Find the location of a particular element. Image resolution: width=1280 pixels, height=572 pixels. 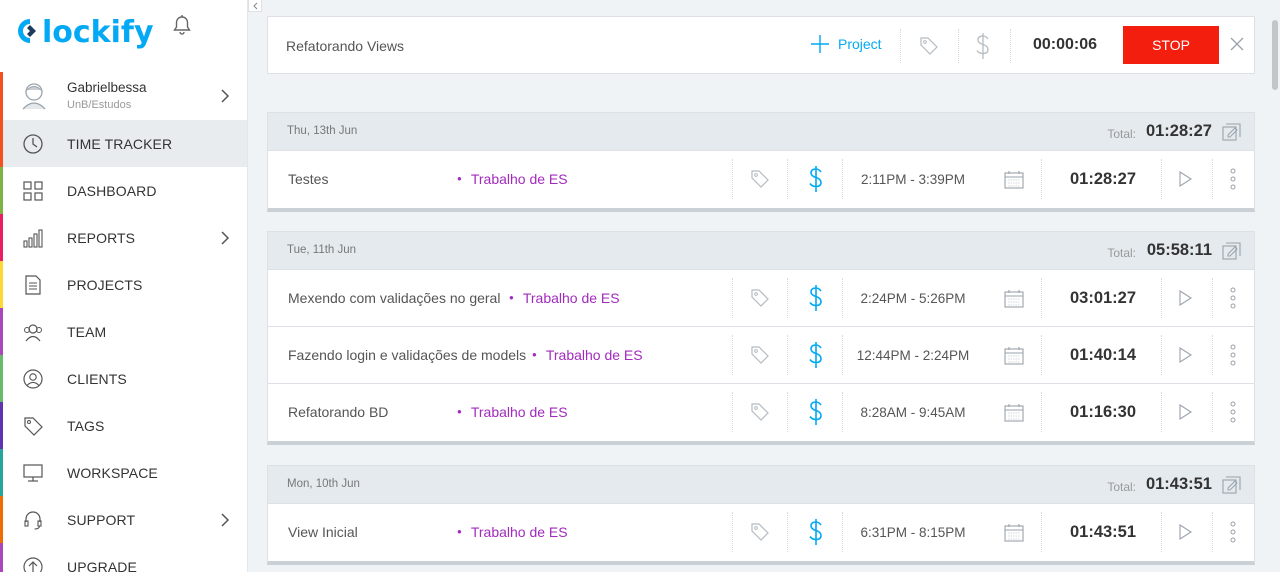

entry-time-range: 8:28AM - 9:45AM is located at coordinates (913, 412).